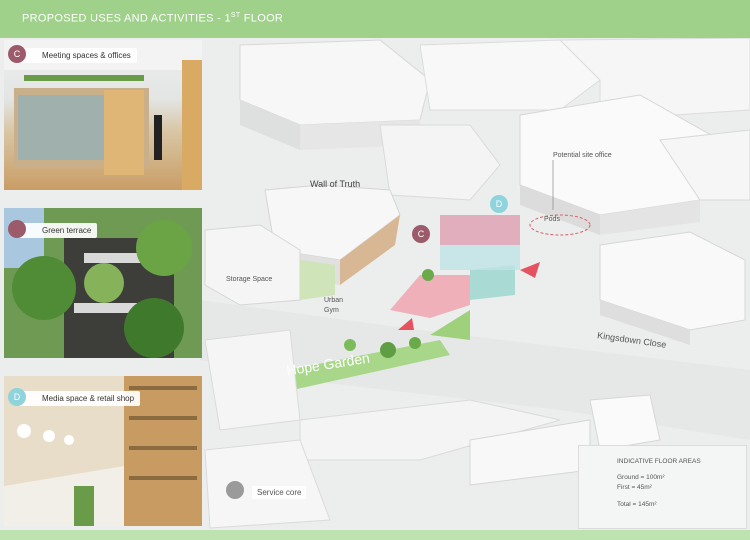  What do you see at coordinates (17, 397) in the screenshot?
I see `legend-badge-d: D` at bounding box center [17, 397].